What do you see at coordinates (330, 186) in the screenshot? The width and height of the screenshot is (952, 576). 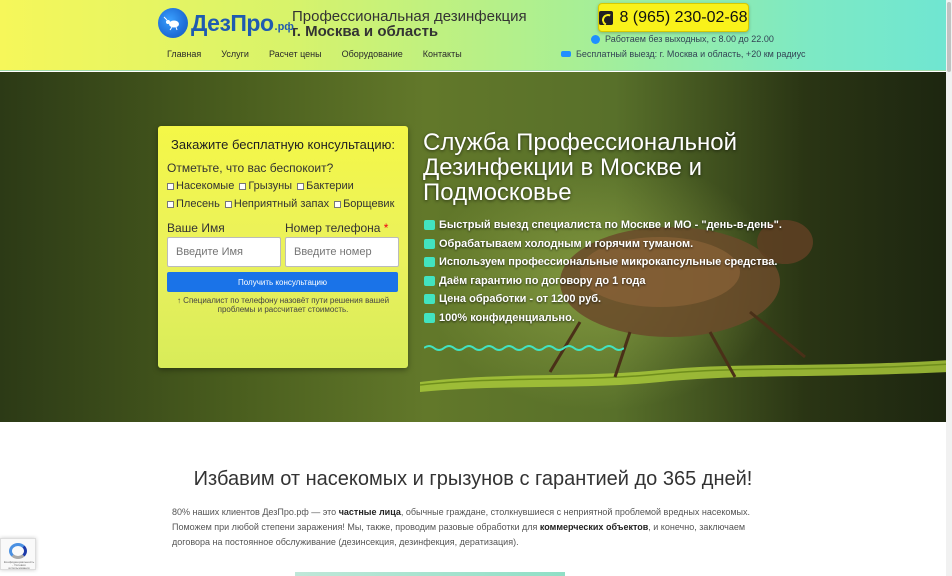 I see `checkbox-label: Бактерии` at bounding box center [330, 186].